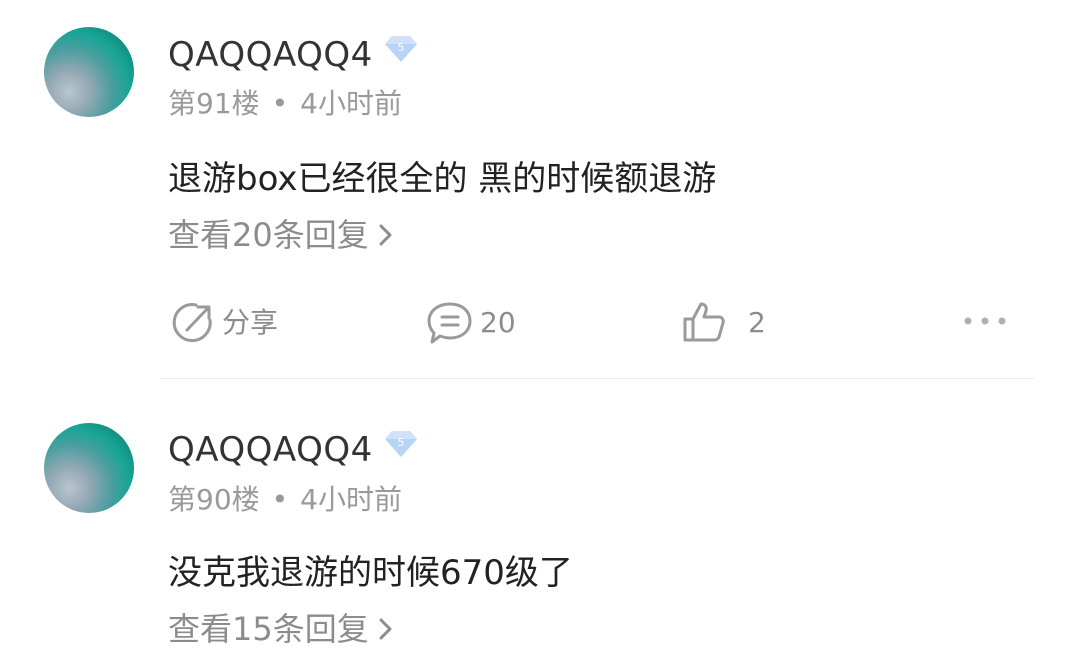  What do you see at coordinates (449, 323) in the screenshot?
I see `comment-icon` at bounding box center [449, 323].